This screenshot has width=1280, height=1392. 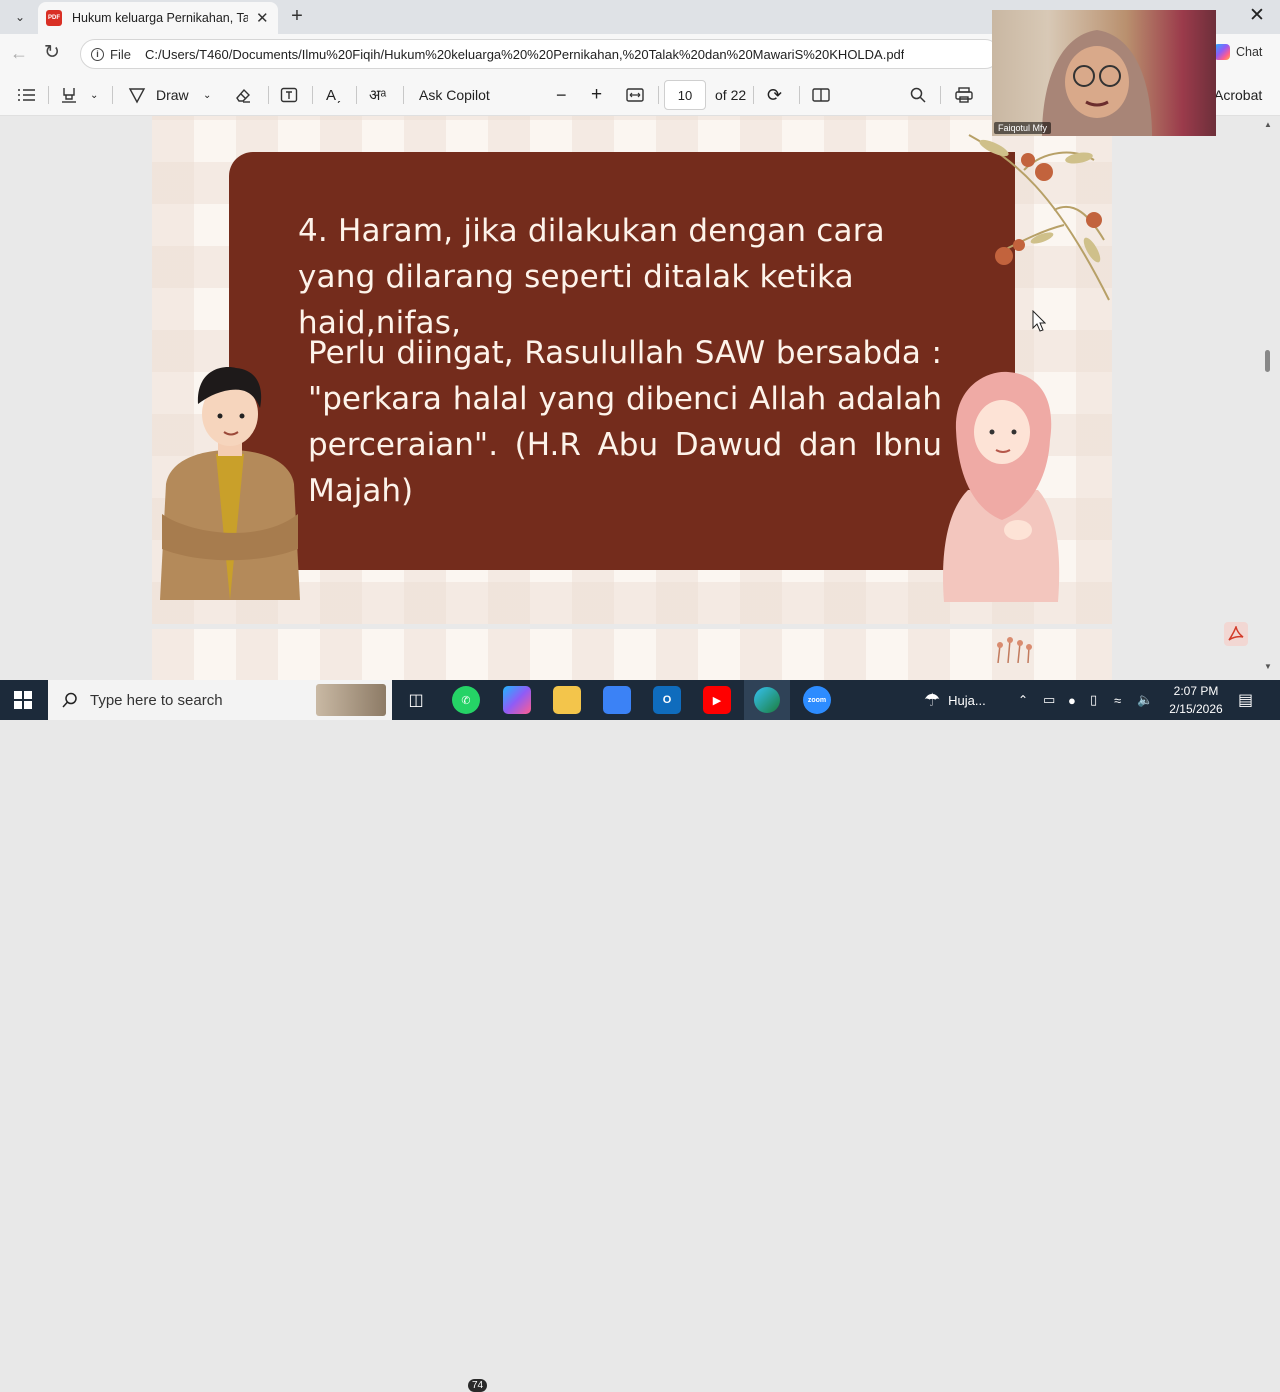 What do you see at coordinates (297, 17) in the screenshot?
I see `new-tab-plus-icon: +` at bounding box center [297, 17].